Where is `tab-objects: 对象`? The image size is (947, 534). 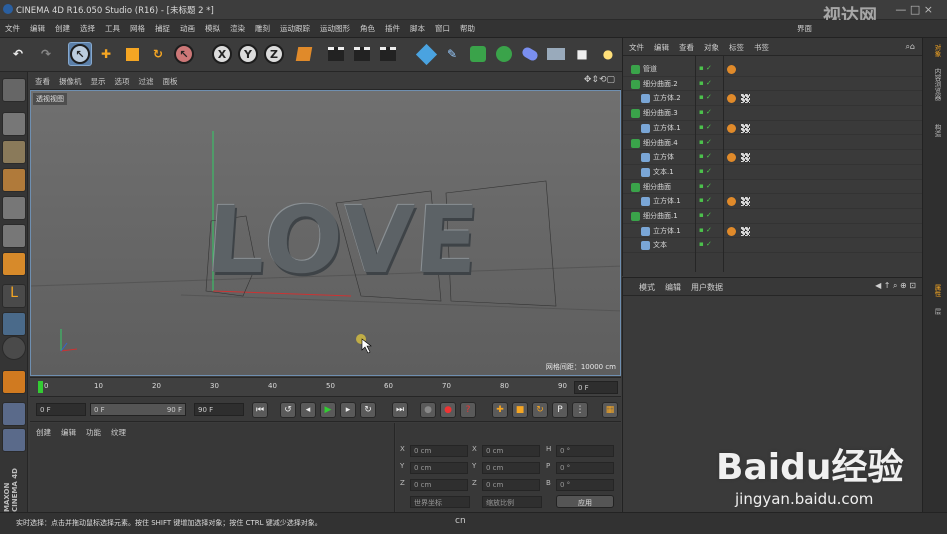
tab-objects: 对象 is located at coordinates (935, 50).